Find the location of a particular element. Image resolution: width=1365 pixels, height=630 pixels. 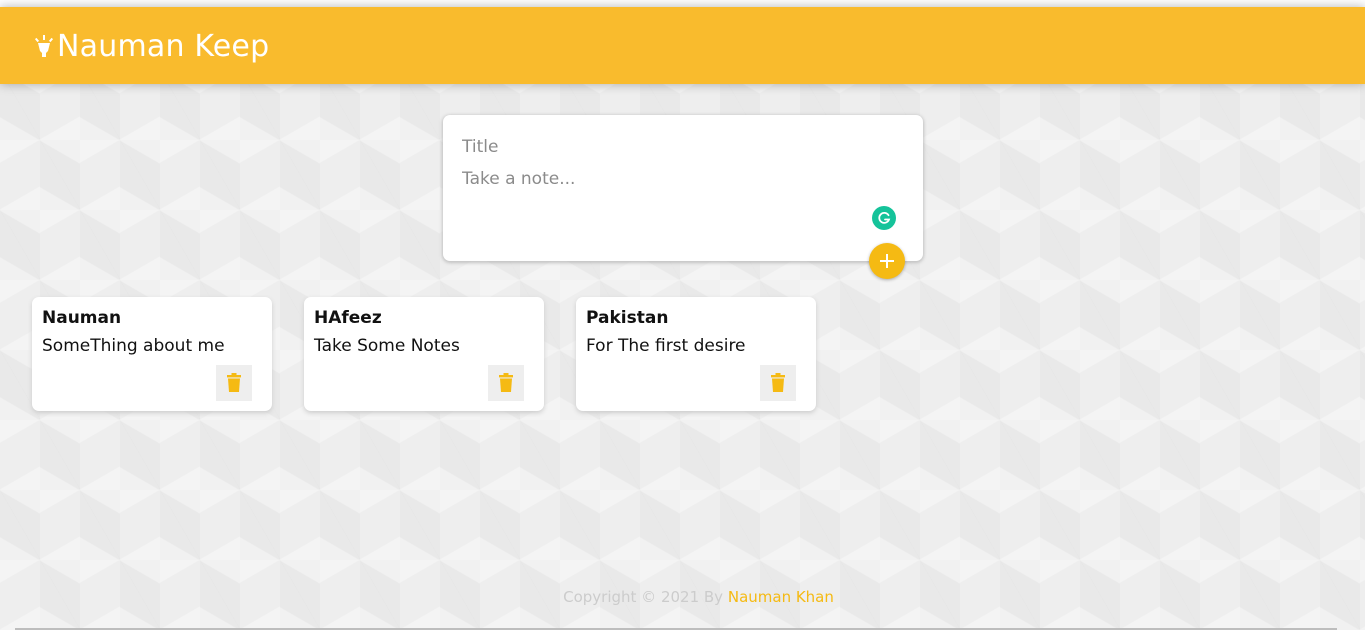

note-card: Pakistan For The first desire is located at coordinates (696, 354).